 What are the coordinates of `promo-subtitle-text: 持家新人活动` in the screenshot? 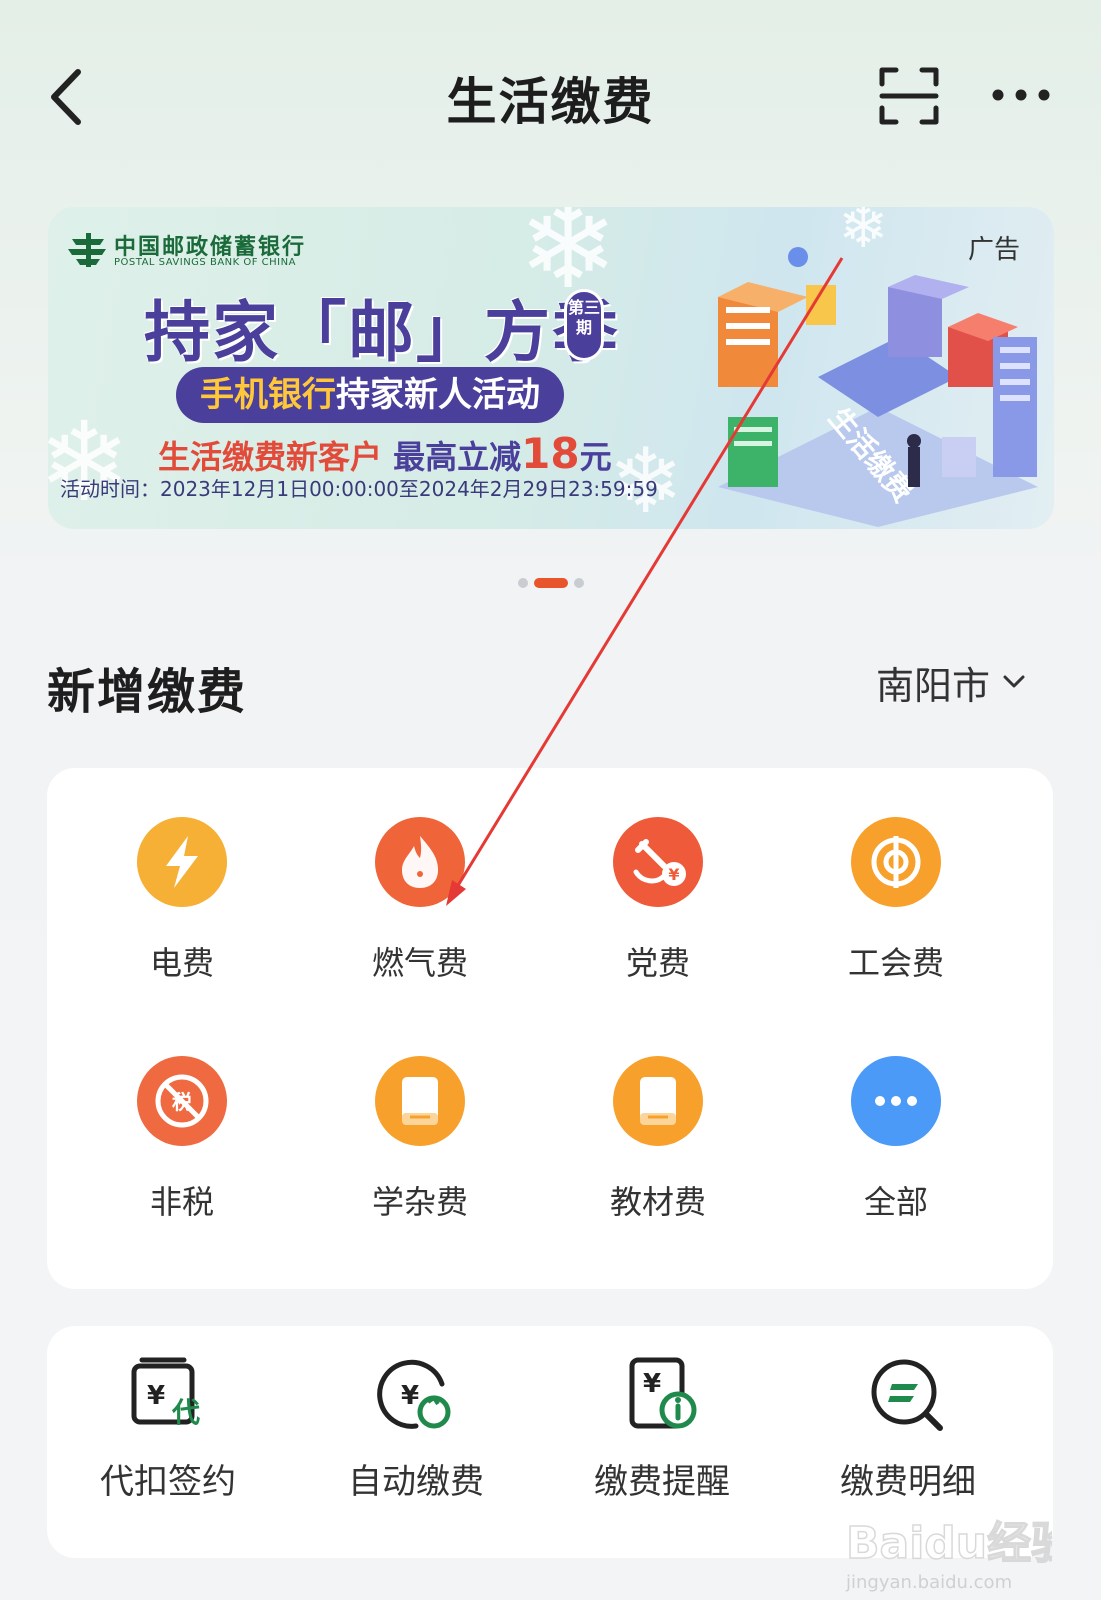 It's located at (438, 395).